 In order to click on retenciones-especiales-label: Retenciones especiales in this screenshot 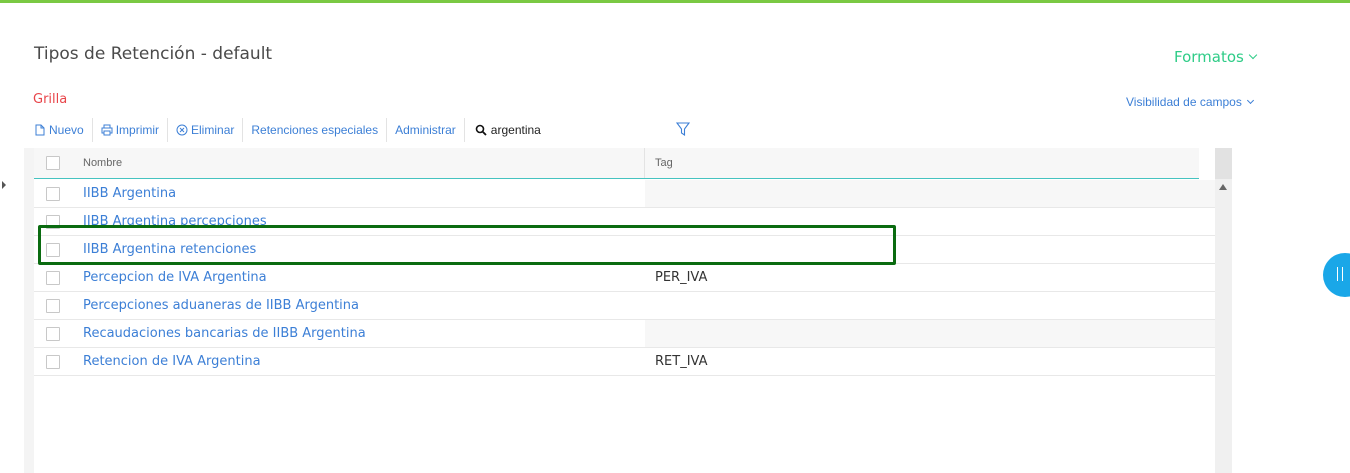, I will do `click(315, 130)`.